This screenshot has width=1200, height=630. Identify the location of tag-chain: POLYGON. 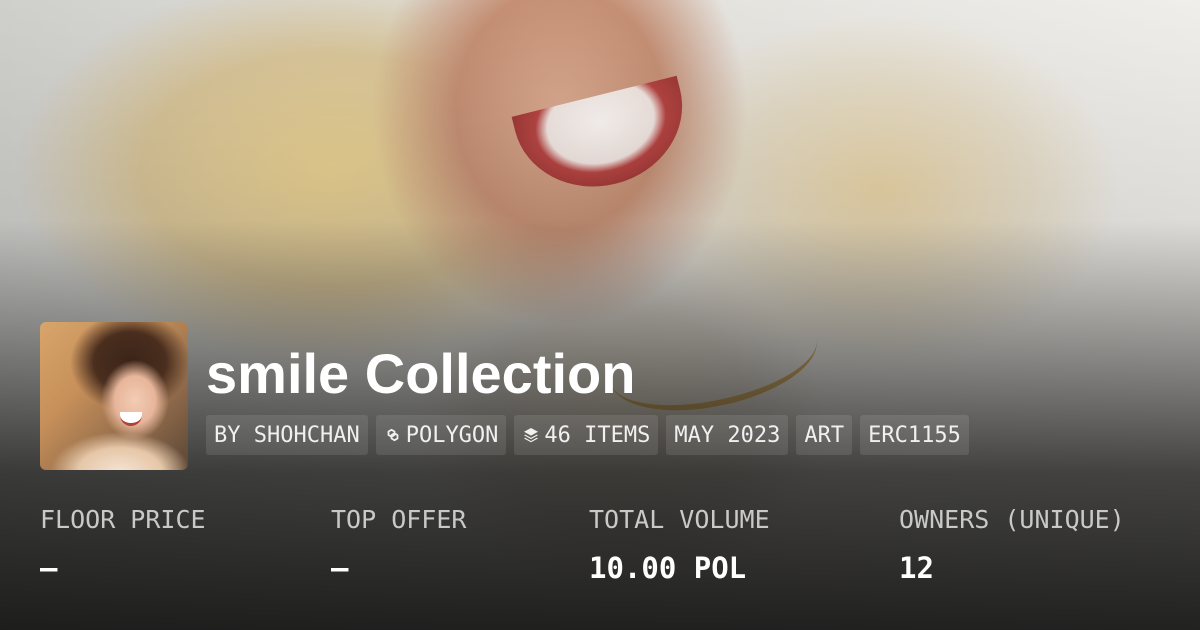
(441, 435).